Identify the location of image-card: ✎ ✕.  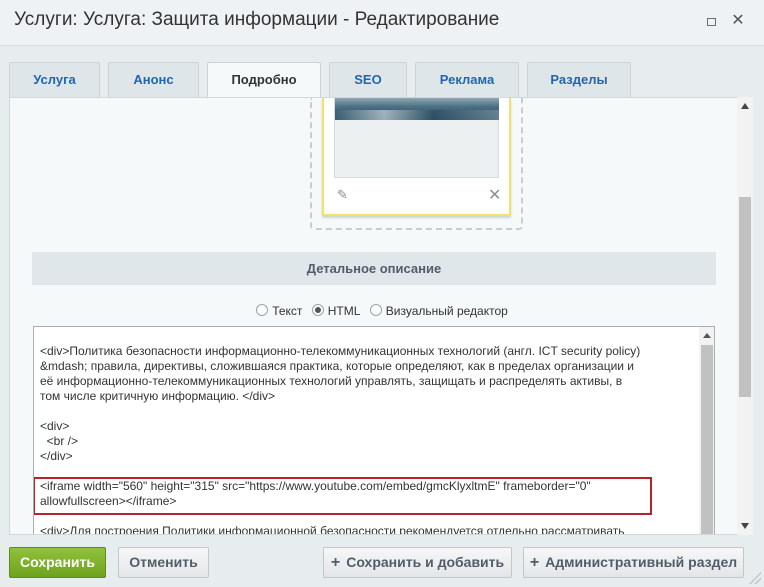
(416, 157).